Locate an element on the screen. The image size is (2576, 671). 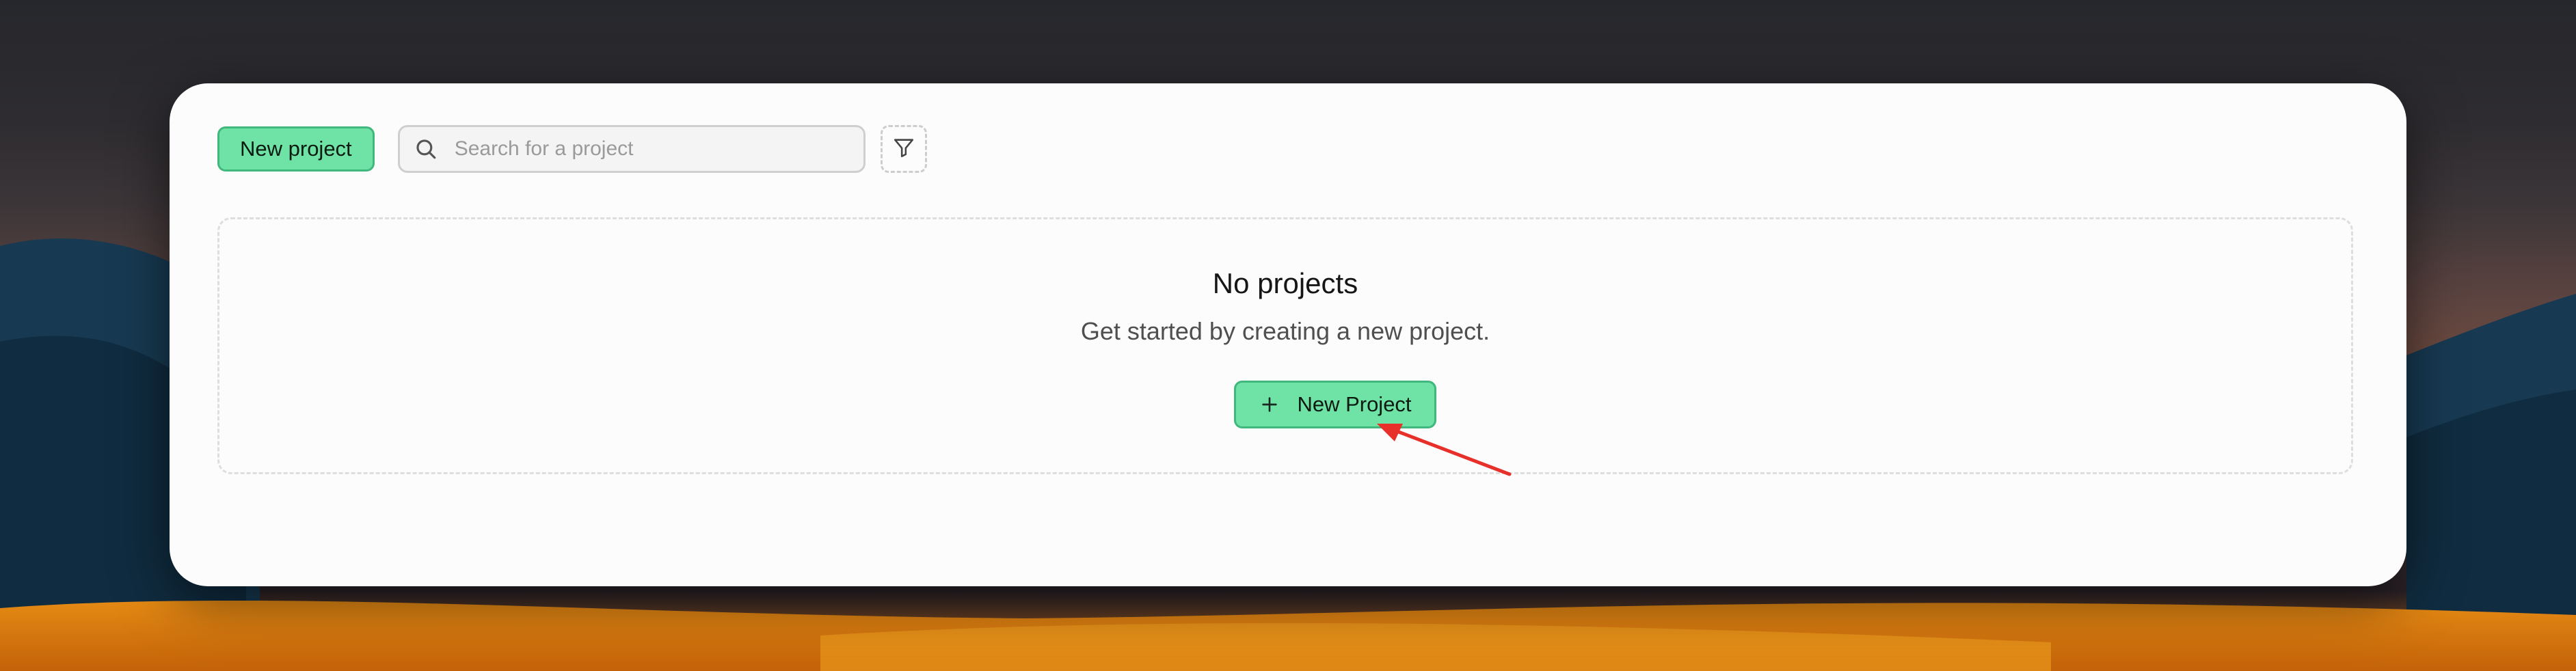
empty-state-title: No projects is located at coordinates (1285, 283).